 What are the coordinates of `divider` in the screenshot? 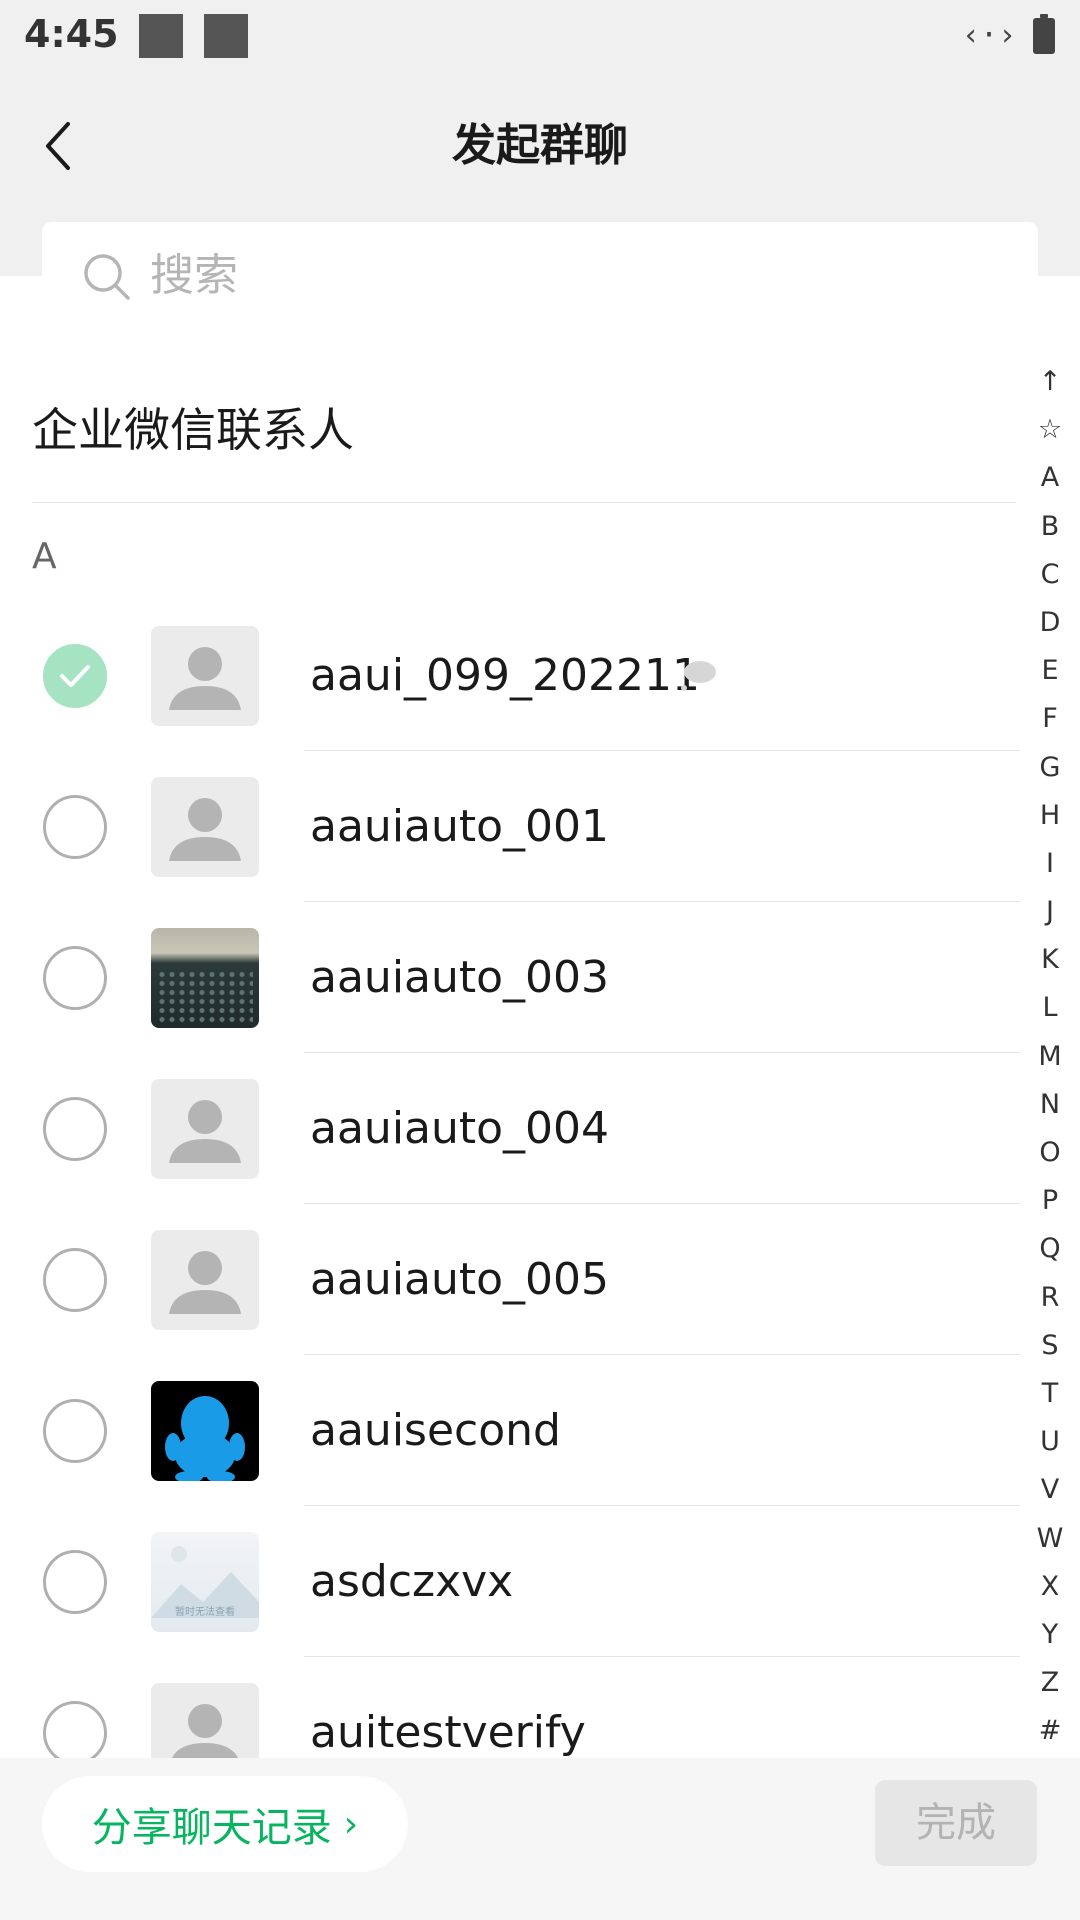 It's located at (524, 502).